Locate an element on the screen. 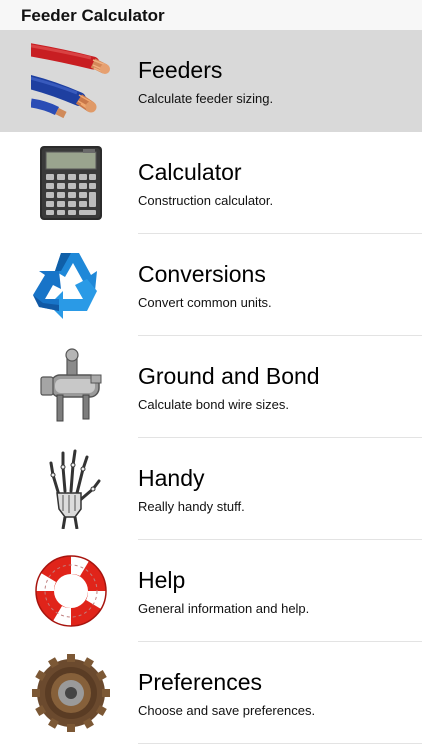  gear-cassette-icon is located at coordinates (71, 693).